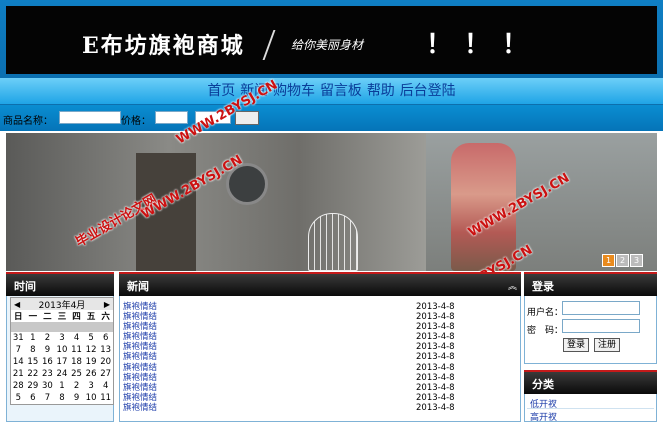 This screenshot has width=663, height=423. Describe the element at coordinates (90, 117) in the screenshot. I see `product-name-input` at that location.